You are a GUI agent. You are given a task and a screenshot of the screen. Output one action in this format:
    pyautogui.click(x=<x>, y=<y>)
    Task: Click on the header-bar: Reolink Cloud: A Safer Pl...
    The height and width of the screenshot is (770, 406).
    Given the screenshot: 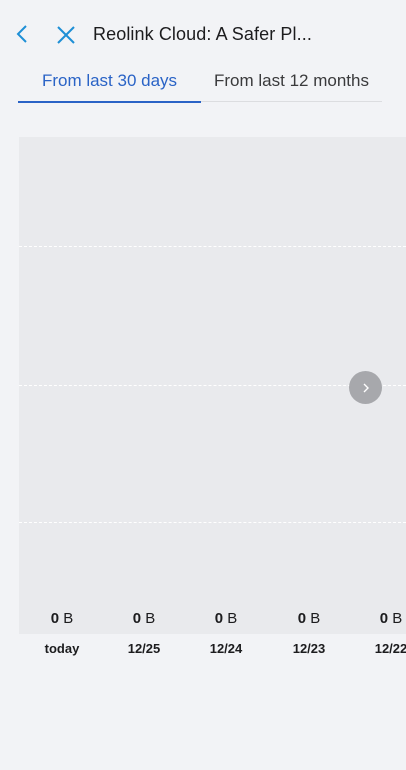 What is the action you would take?
    pyautogui.click(x=203, y=32)
    